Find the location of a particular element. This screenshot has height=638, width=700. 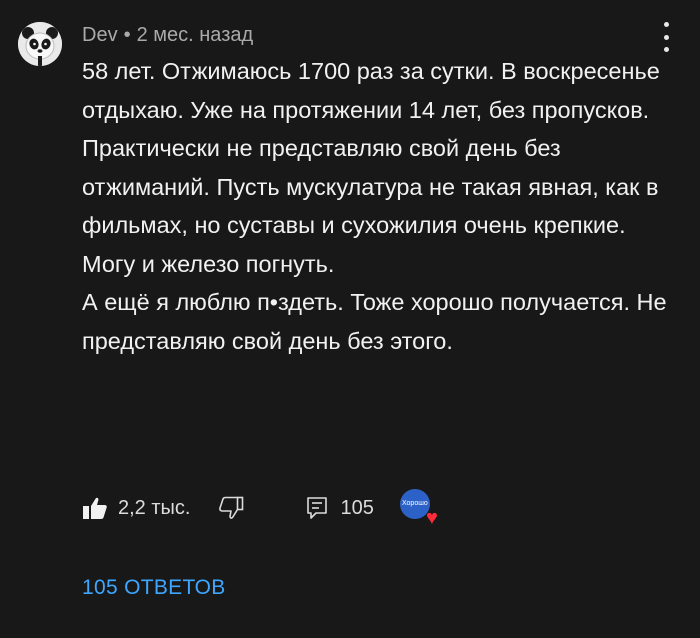

thumbs-down-icon is located at coordinates (231, 508).